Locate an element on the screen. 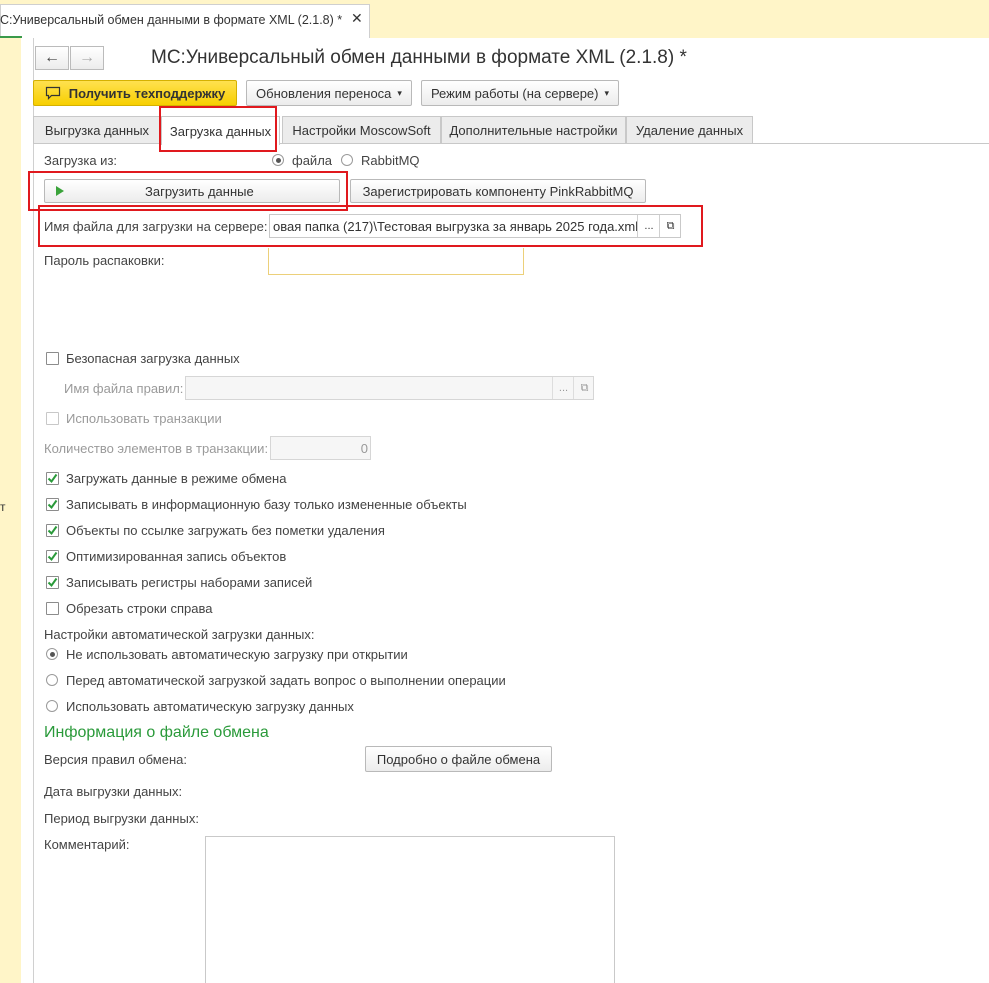 Image resolution: width=989 pixels, height=983 pixels. work-mode-label: Режим работы (на сервере) is located at coordinates (514, 93).